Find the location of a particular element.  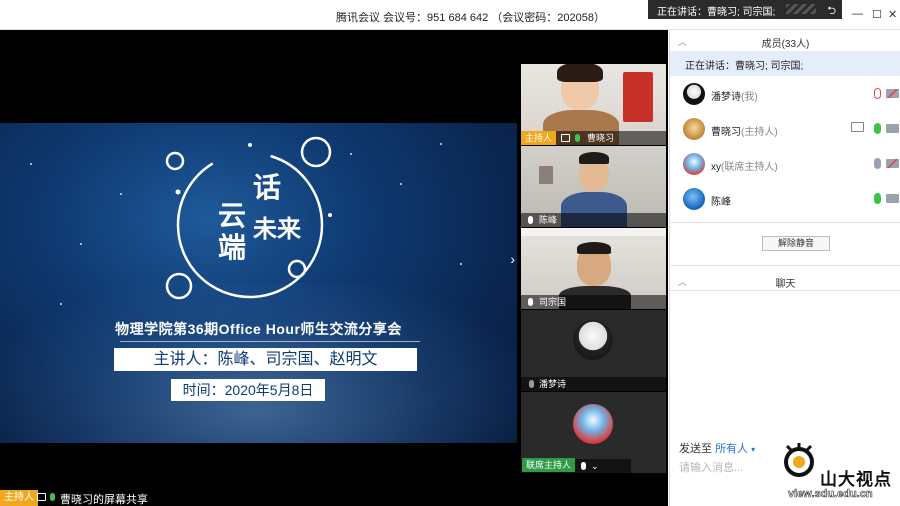

screen-share-bar: 主持人 曹晓习的屏幕共享 is located at coordinates (260, 497).